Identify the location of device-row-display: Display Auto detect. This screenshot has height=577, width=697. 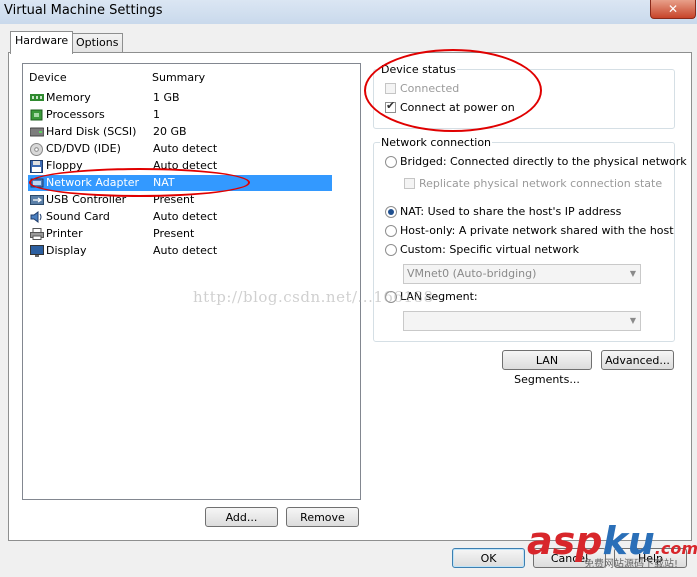
(180, 251).